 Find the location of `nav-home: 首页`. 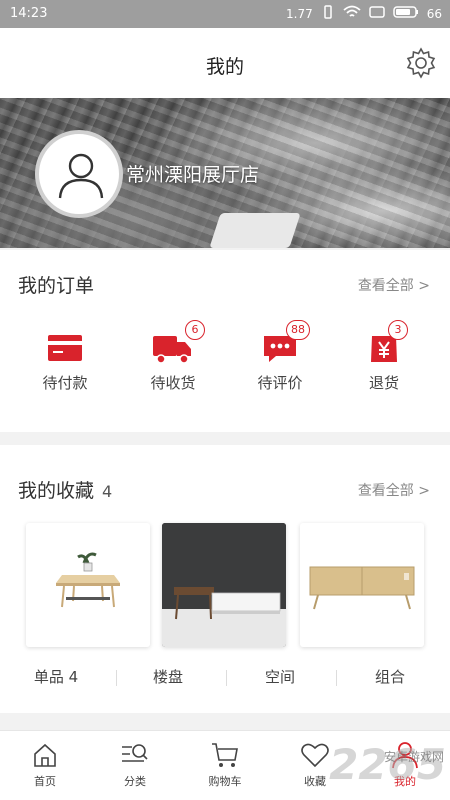

nav-home: 首页 is located at coordinates (45, 764).